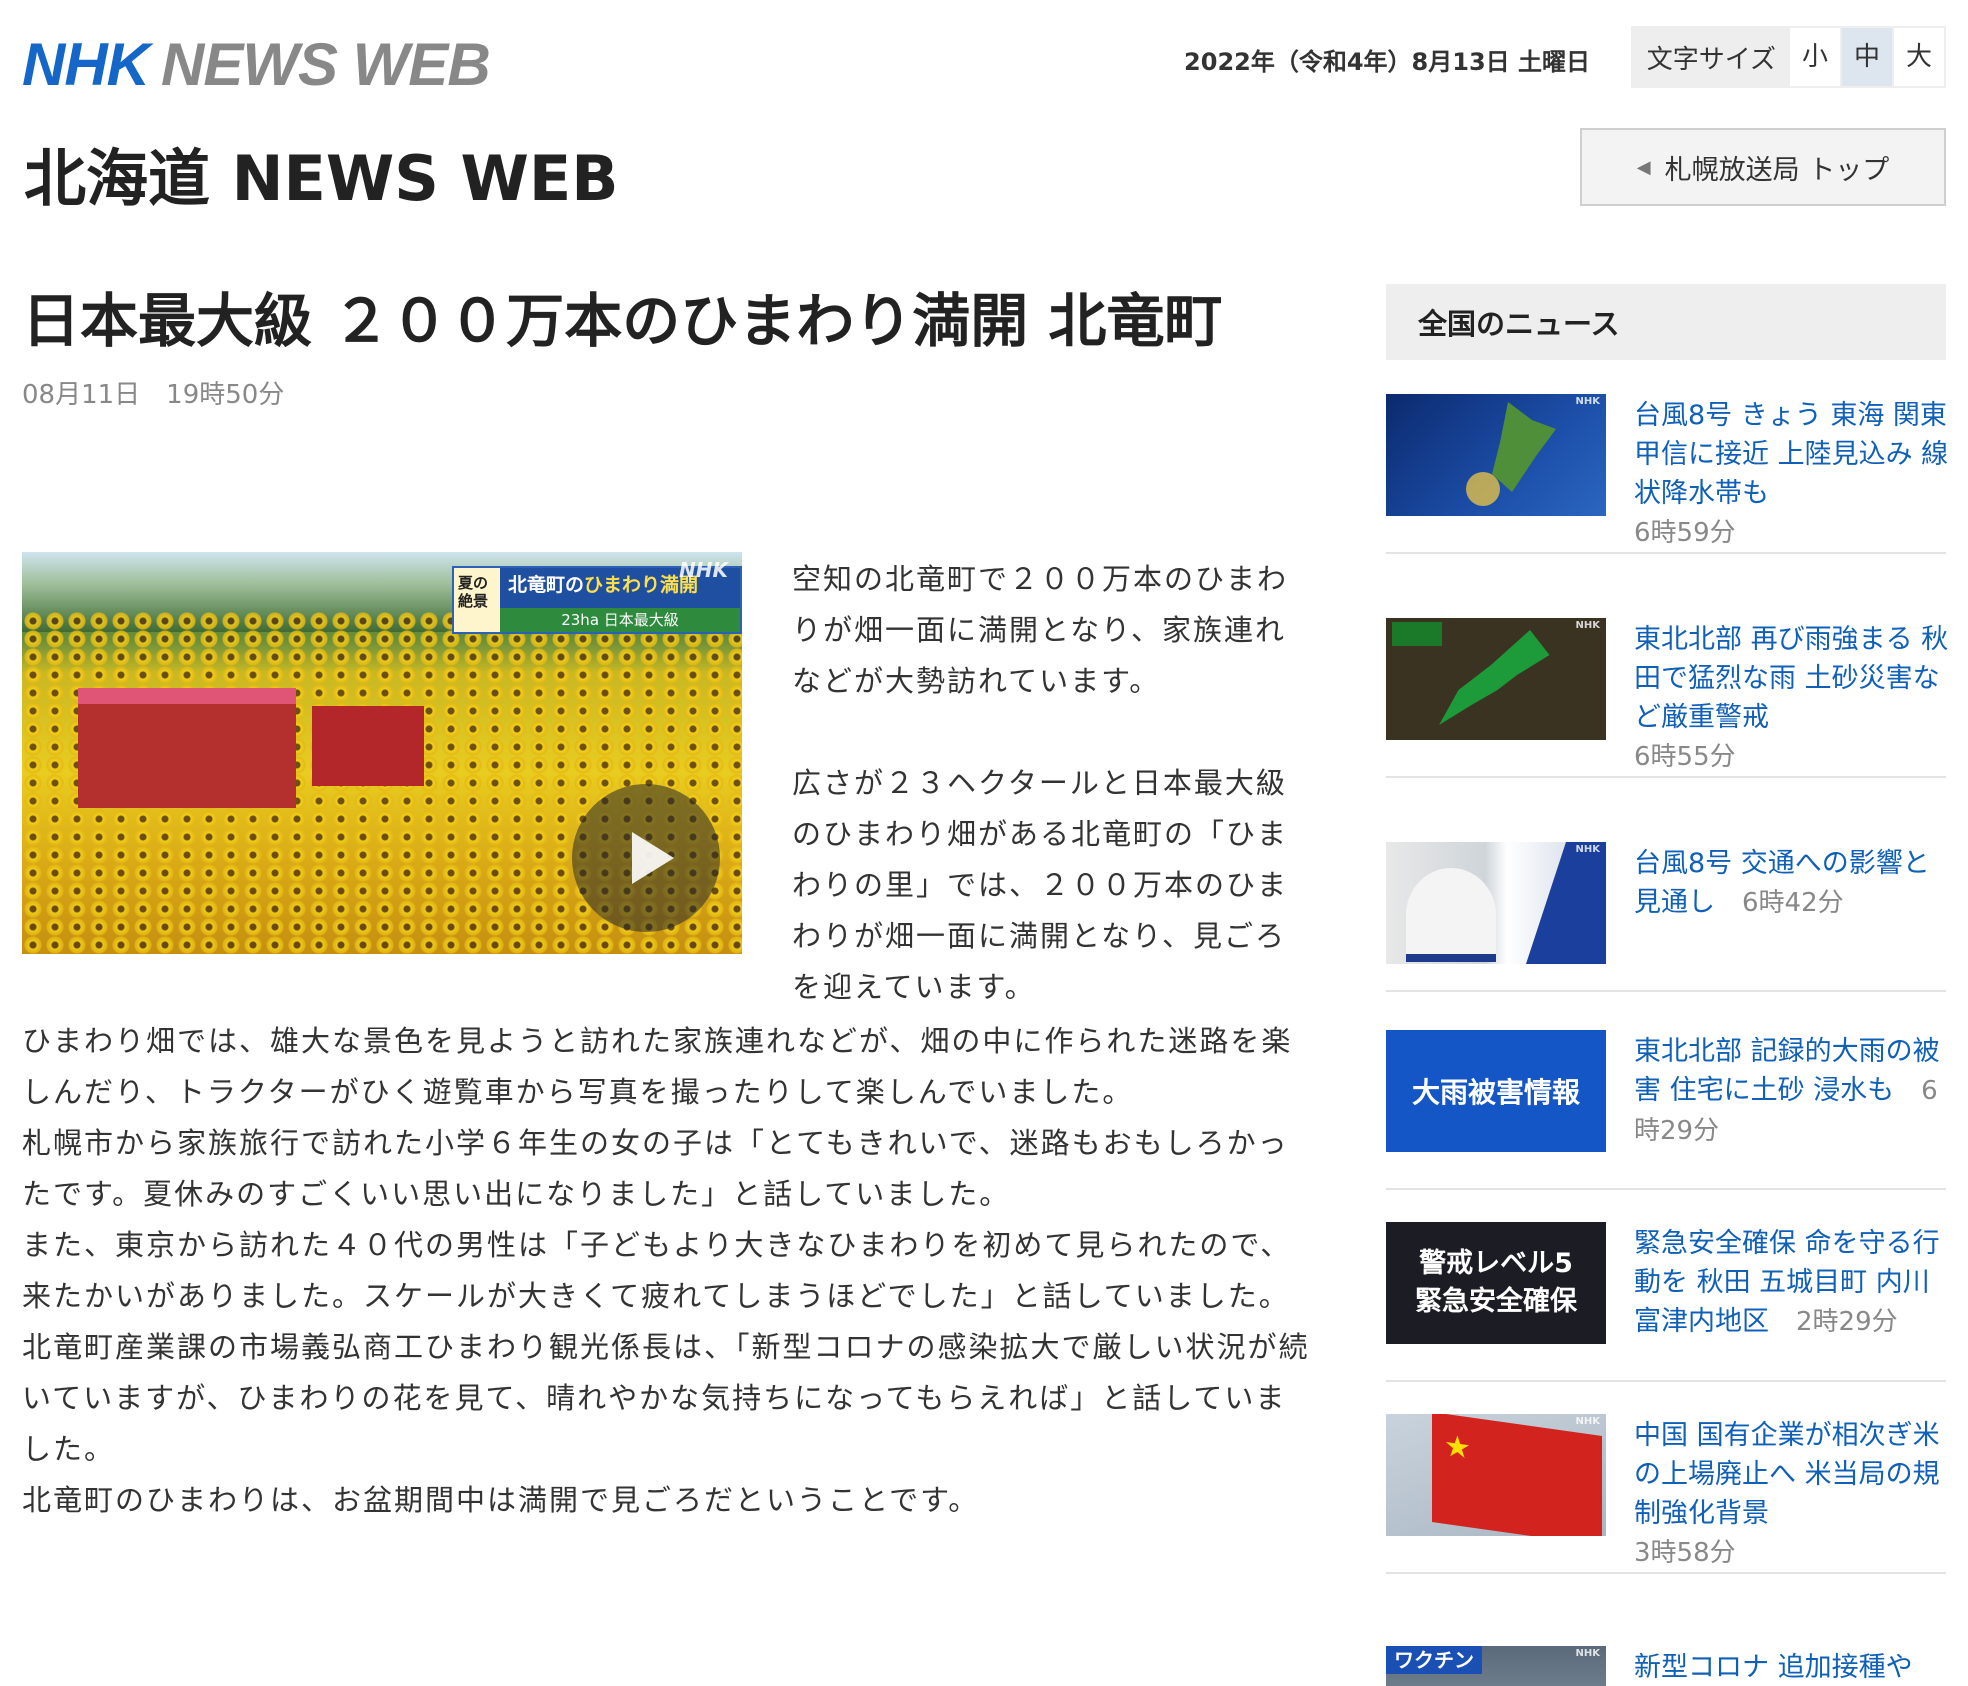 This screenshot has width=1968, height=1686. What do you see at coordinates (1496, 903) in the screenshot?
I see `train-plane-thumbnail: NHK` at bounding box center [1496, 903].